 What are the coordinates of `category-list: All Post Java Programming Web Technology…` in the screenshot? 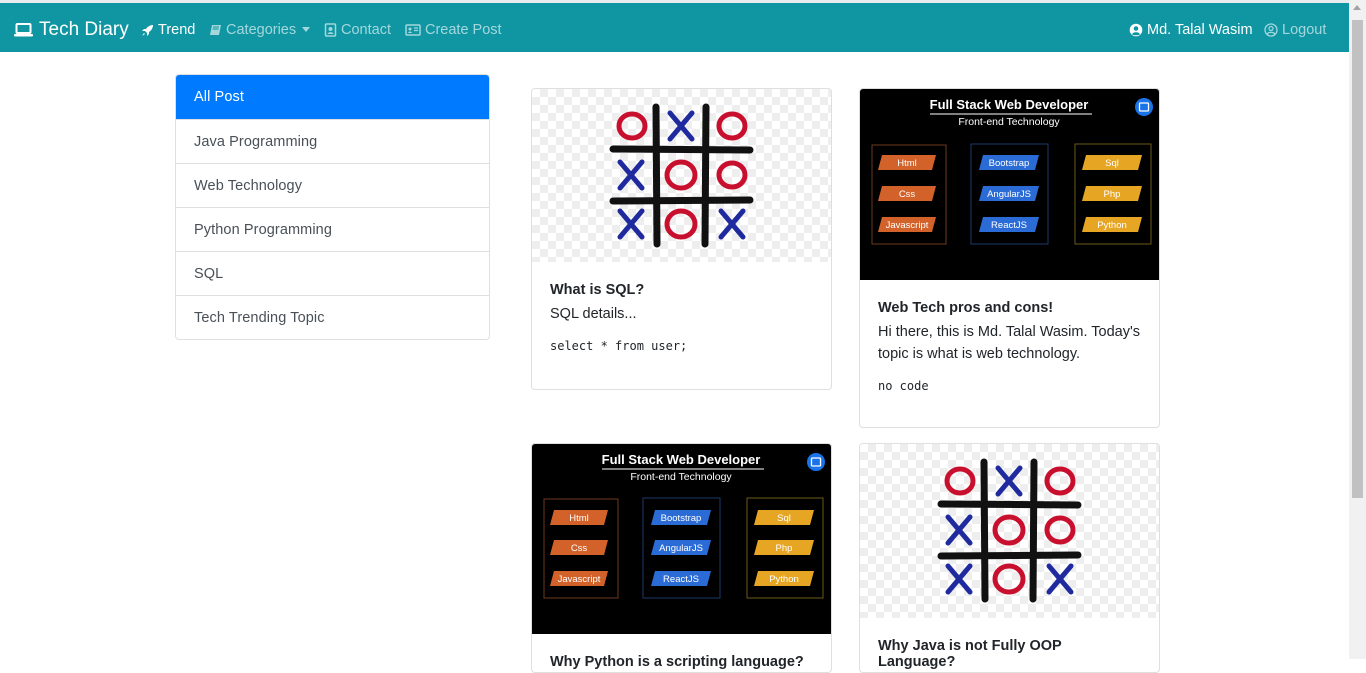 It's located at (332, 207).